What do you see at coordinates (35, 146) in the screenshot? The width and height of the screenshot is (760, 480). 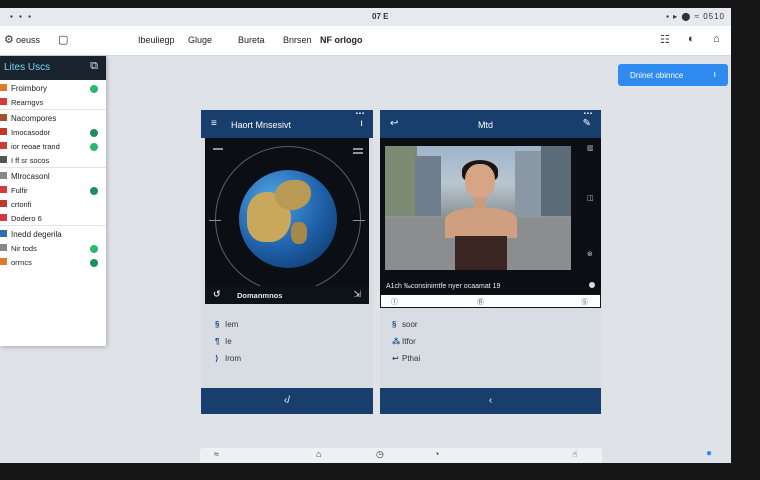 I see `sidebar-item-label: ior reoae trand` at bounding box center [35, 146].